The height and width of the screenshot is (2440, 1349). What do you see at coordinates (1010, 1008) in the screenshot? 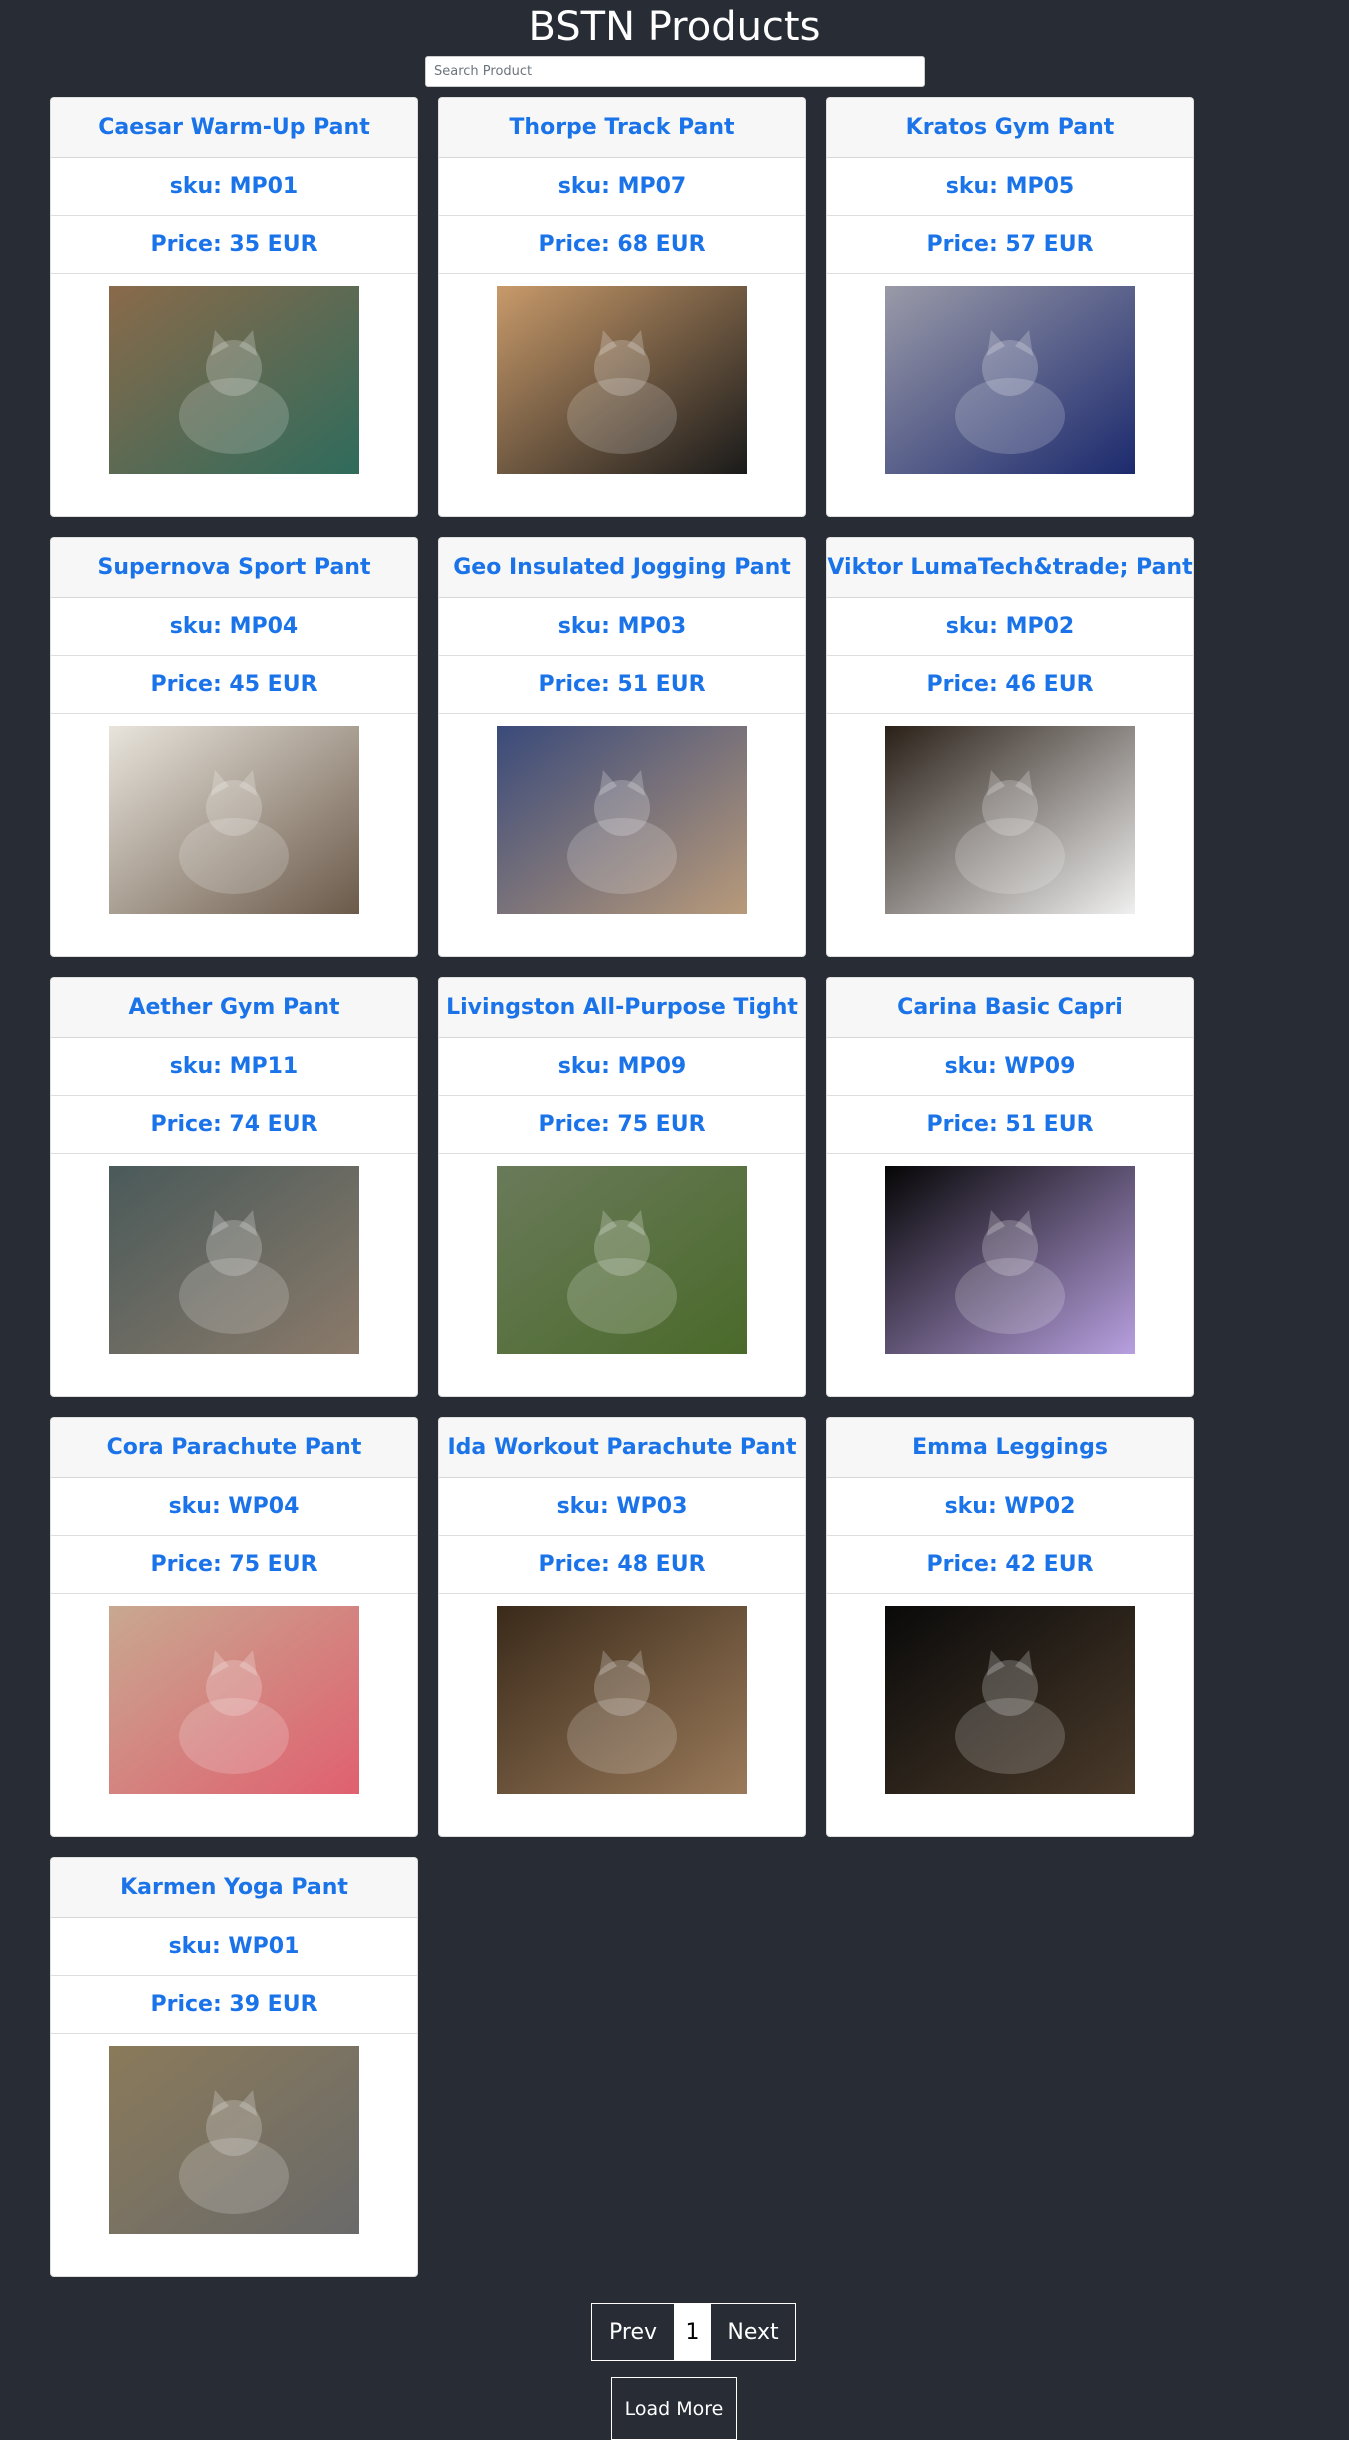
I see `product-name: Carina Basic Capri` at bounding box center [1010, 1008].